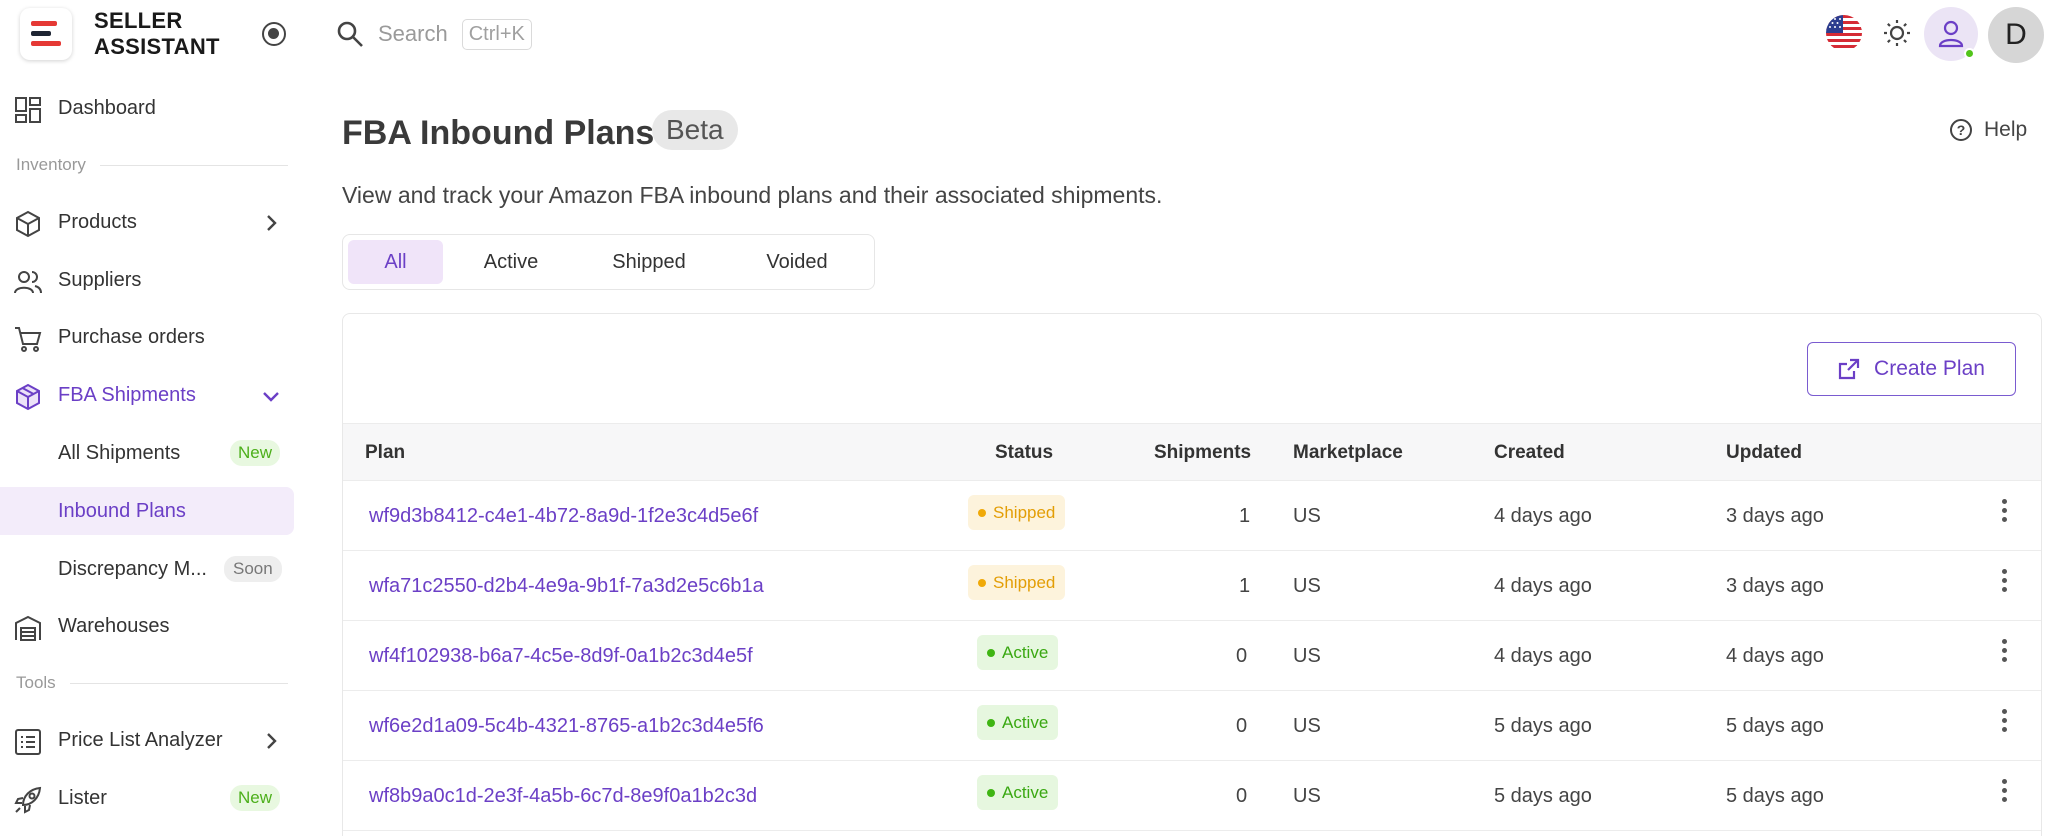  What do you see at coordinates (350, 34) in the screenshot?
I see `search-icon` at bounding box center [350, 34].